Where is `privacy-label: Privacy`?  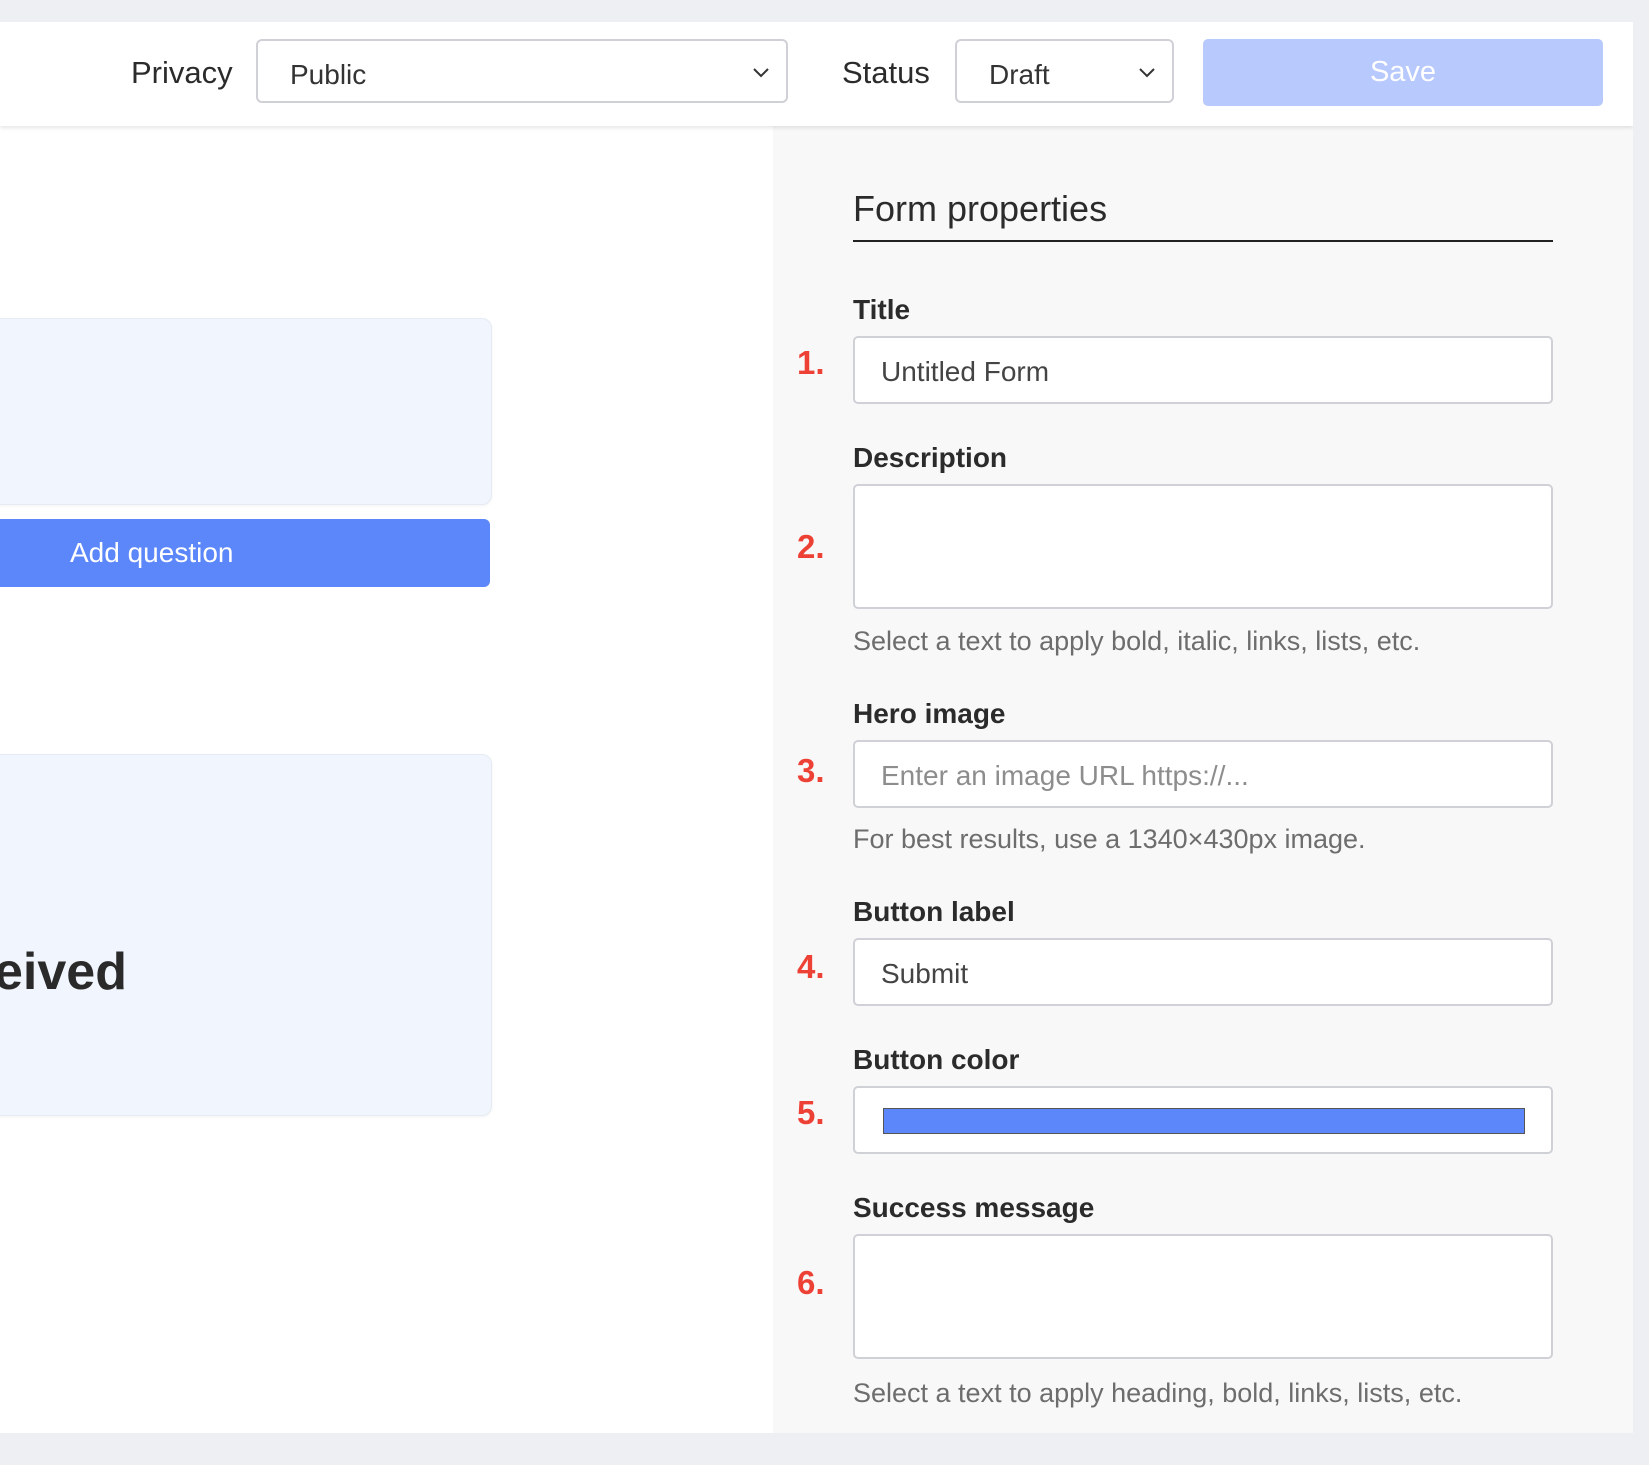
privacy-label: Privacy is located at coordinates (182, 72).